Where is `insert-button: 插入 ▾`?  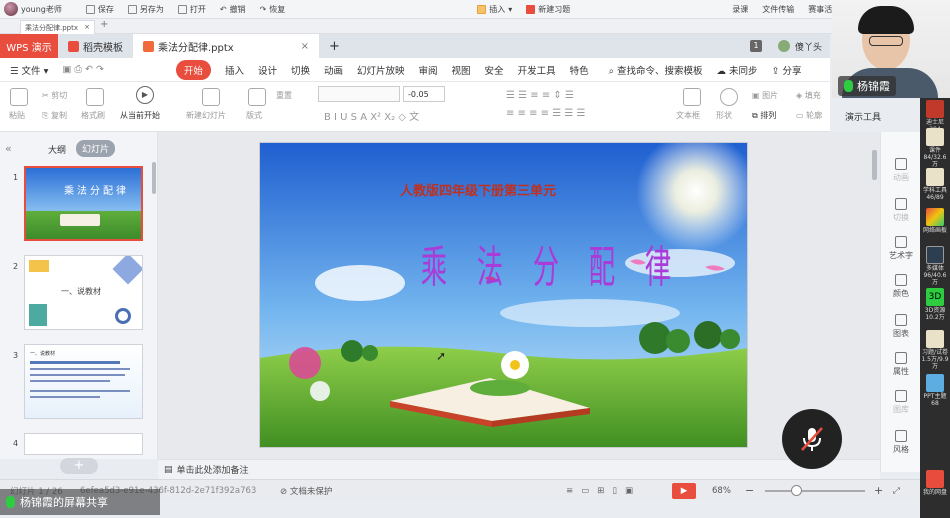
insert-button: 插入 ▾ is located at coordinates (494, 9).